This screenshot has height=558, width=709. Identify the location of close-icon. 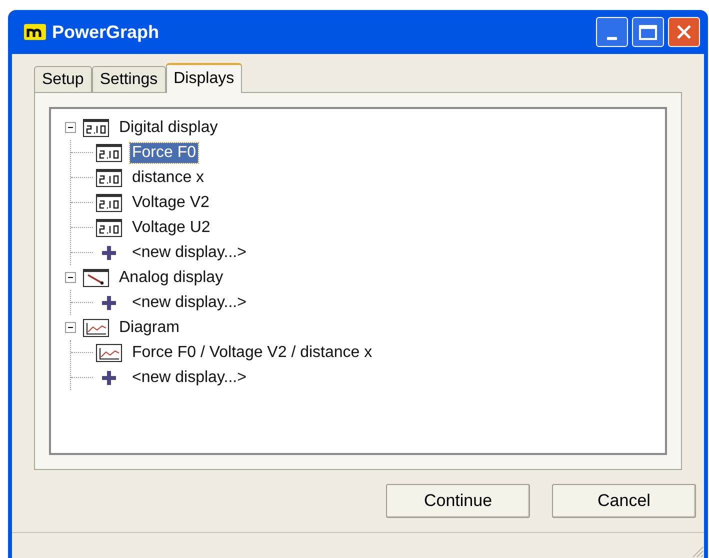
(684, 32).